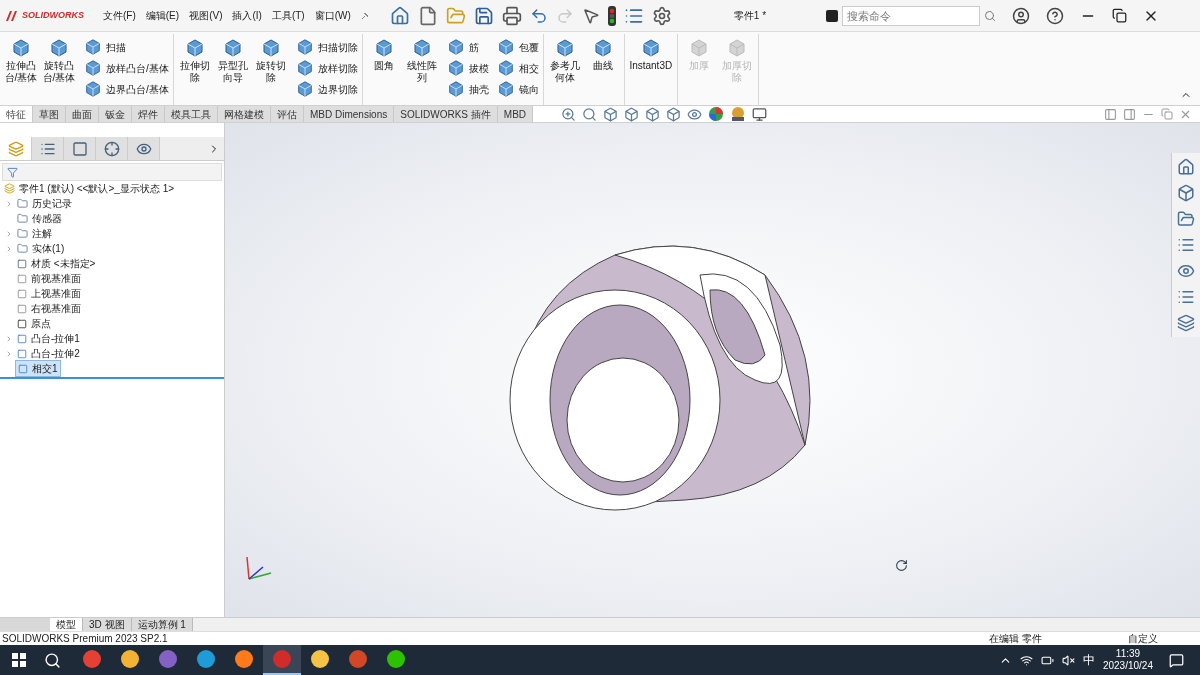  Describe the element at coordinates (34, 323) in the screenshot. I see `tree-item: 原点` at that location.